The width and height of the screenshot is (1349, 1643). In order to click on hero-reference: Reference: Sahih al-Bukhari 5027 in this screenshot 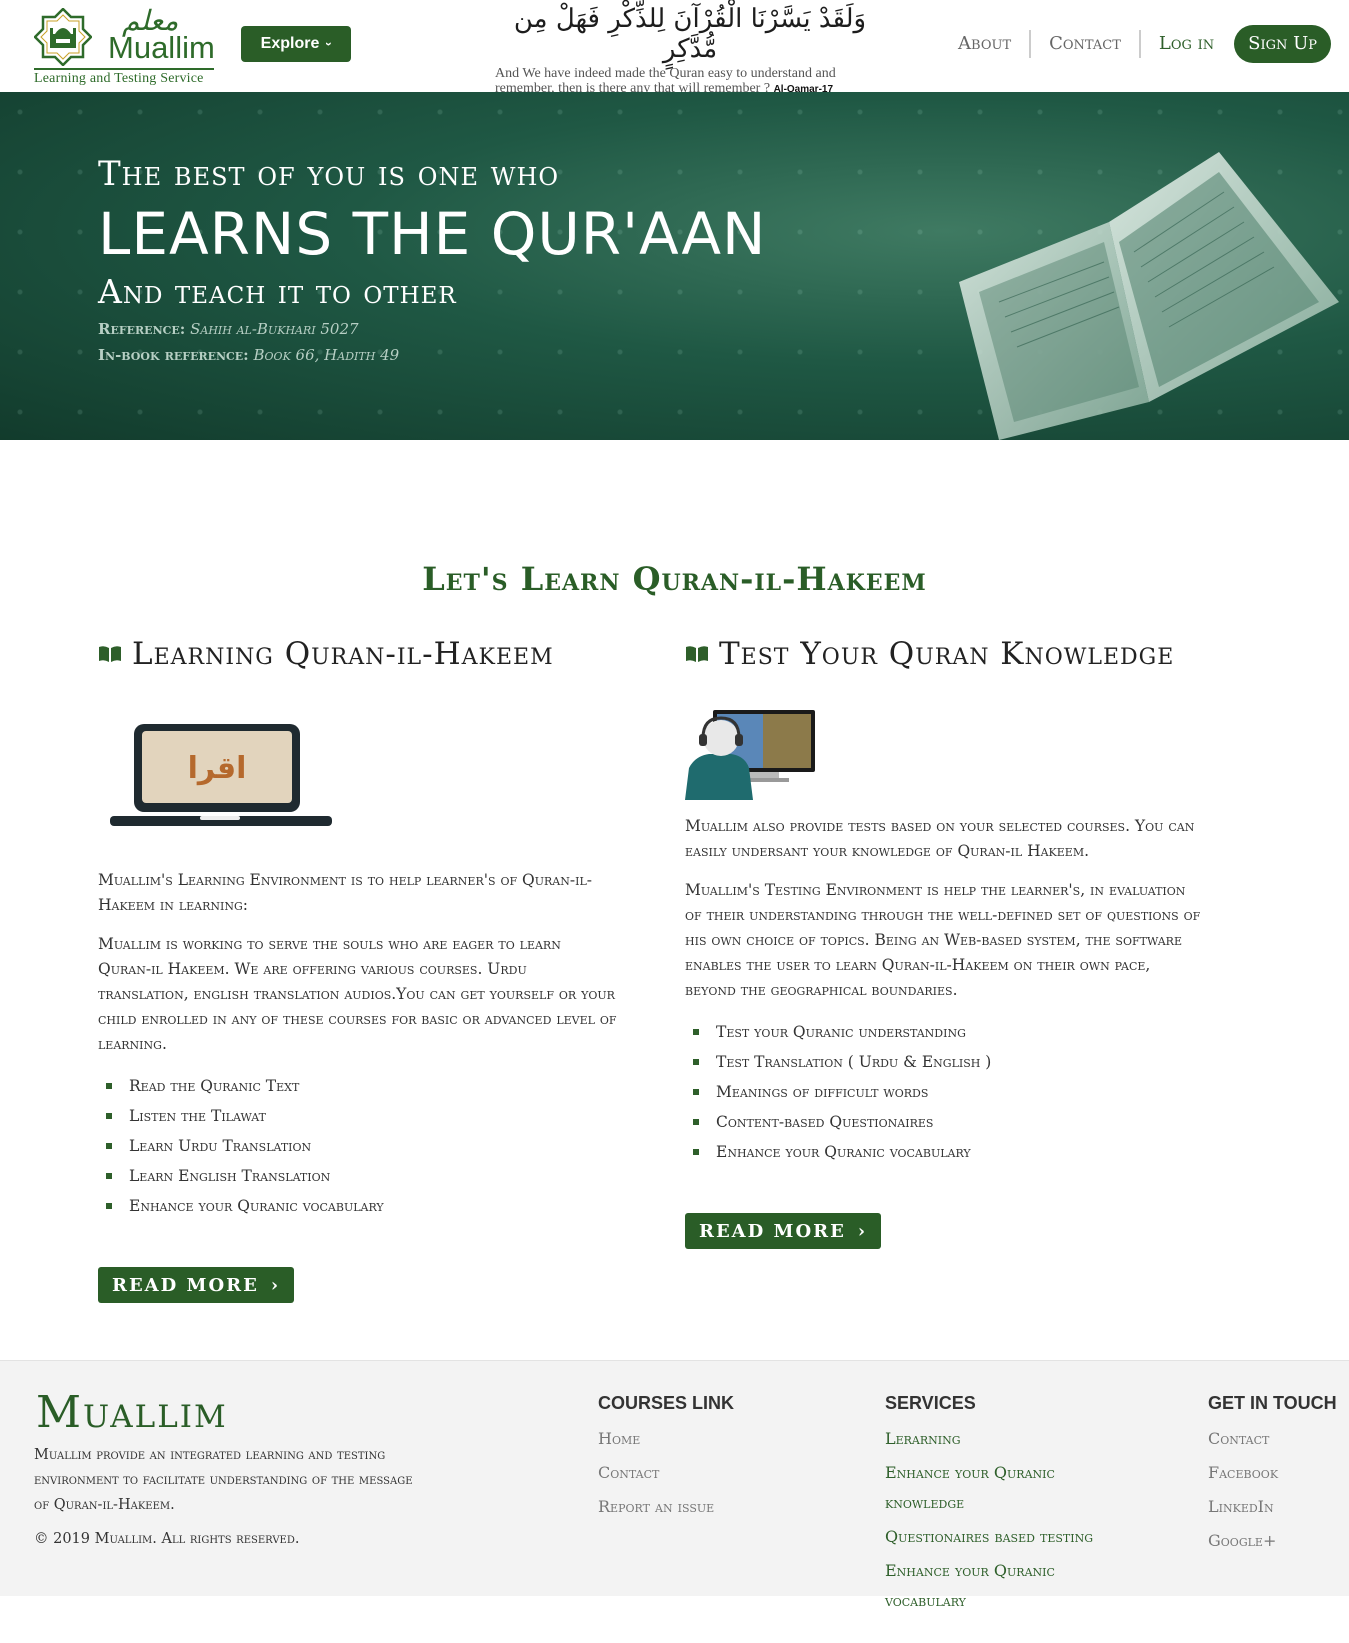, I will do `click(228, 329)`.